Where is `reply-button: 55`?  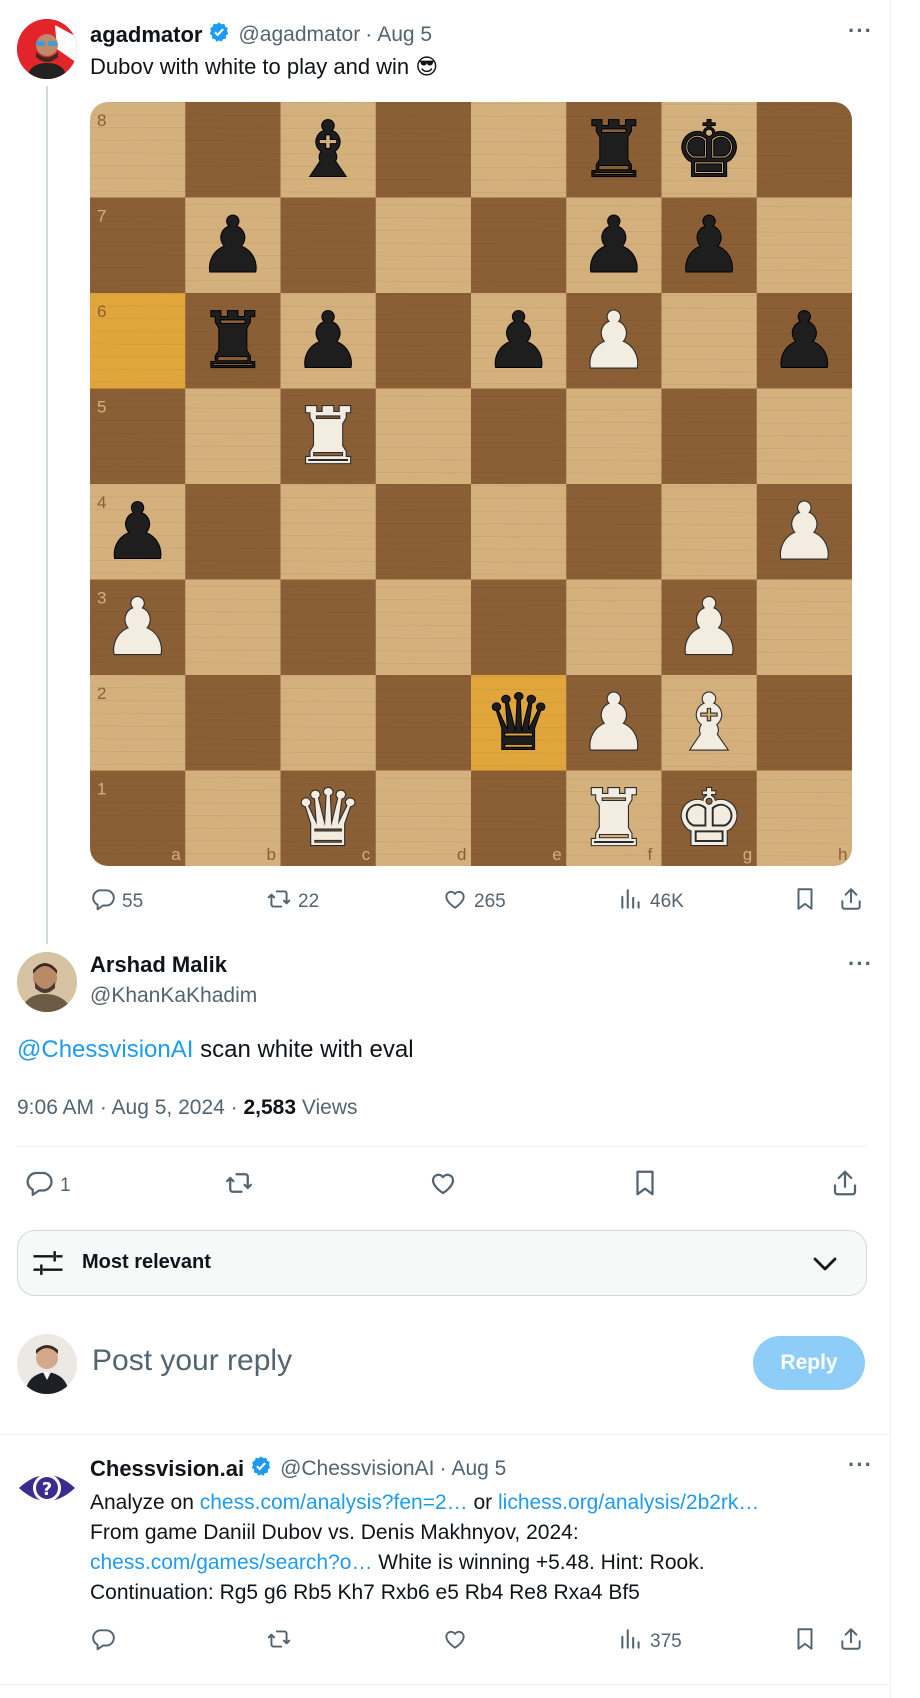
reply-button: 55 is located at coordinates (116, 902).